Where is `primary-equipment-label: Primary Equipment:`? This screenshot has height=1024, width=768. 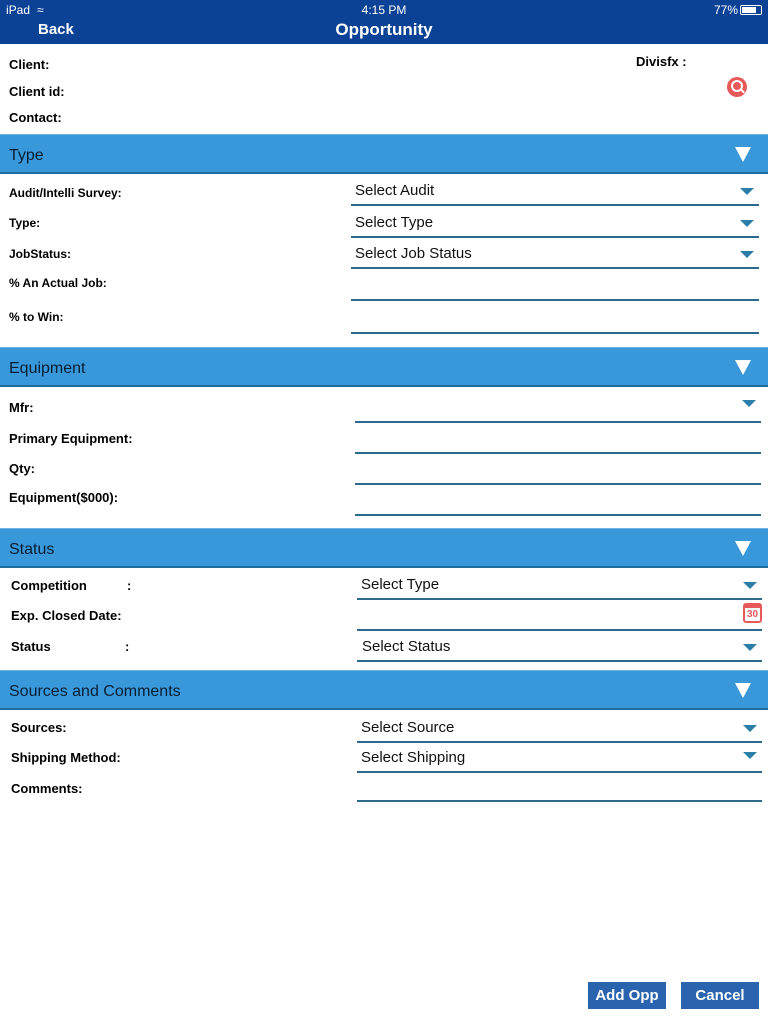
primary-equipment-label: Primary Equipment: is located at coordinates (71, 438).